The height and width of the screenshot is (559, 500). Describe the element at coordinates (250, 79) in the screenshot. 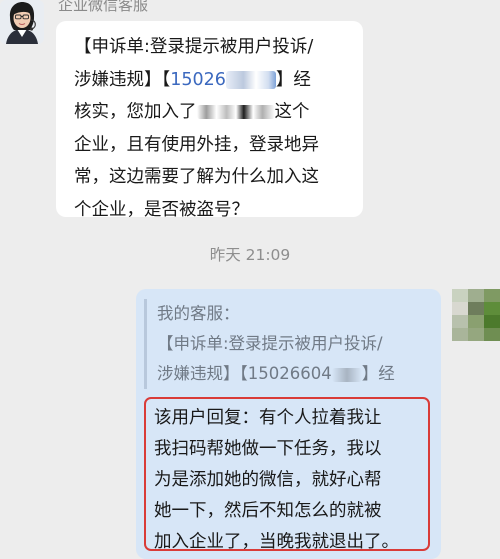

I see `redacted-phone-digits` at that location.